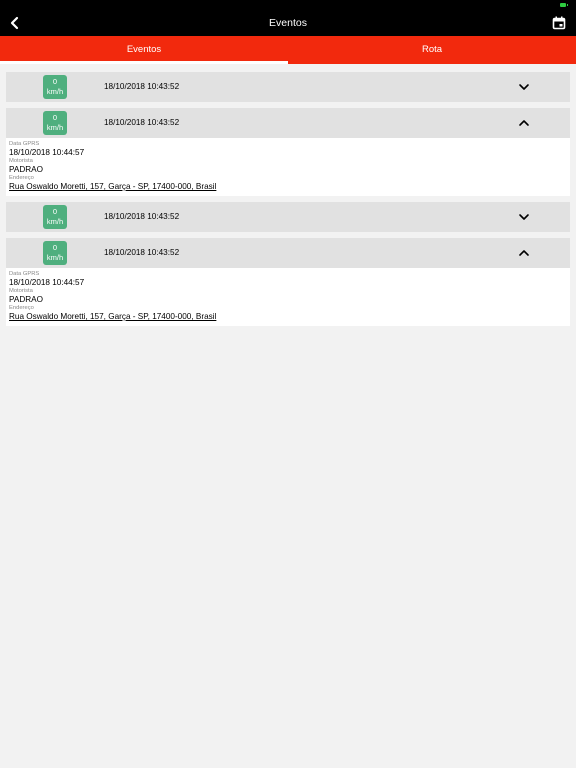 This screenshot has width=576, height=768. I want to click on status-bar, so click(288, 5).